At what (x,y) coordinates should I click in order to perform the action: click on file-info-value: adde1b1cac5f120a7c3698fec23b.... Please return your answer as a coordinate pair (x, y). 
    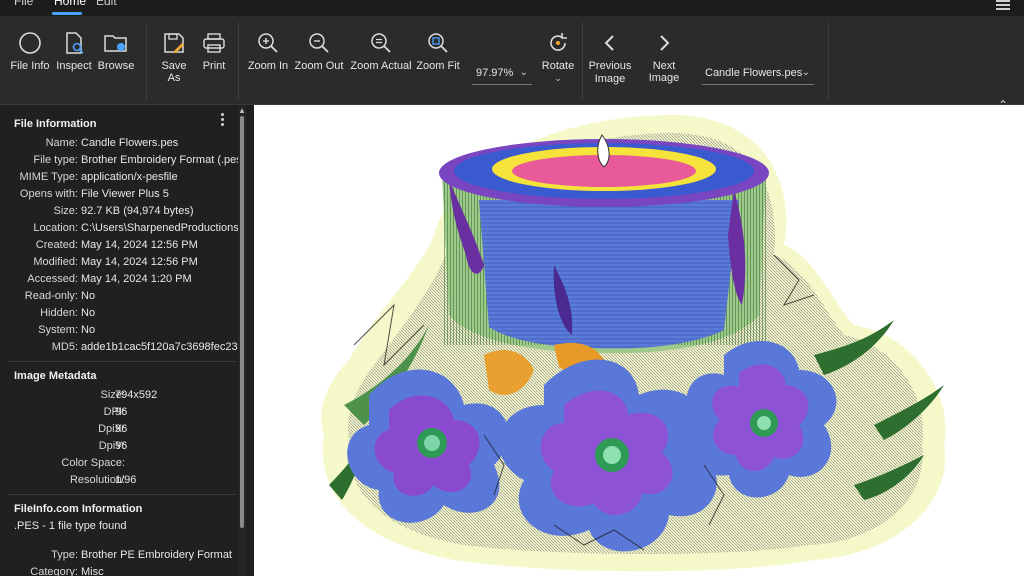
    Looking at the image, I should click on (163, 347).